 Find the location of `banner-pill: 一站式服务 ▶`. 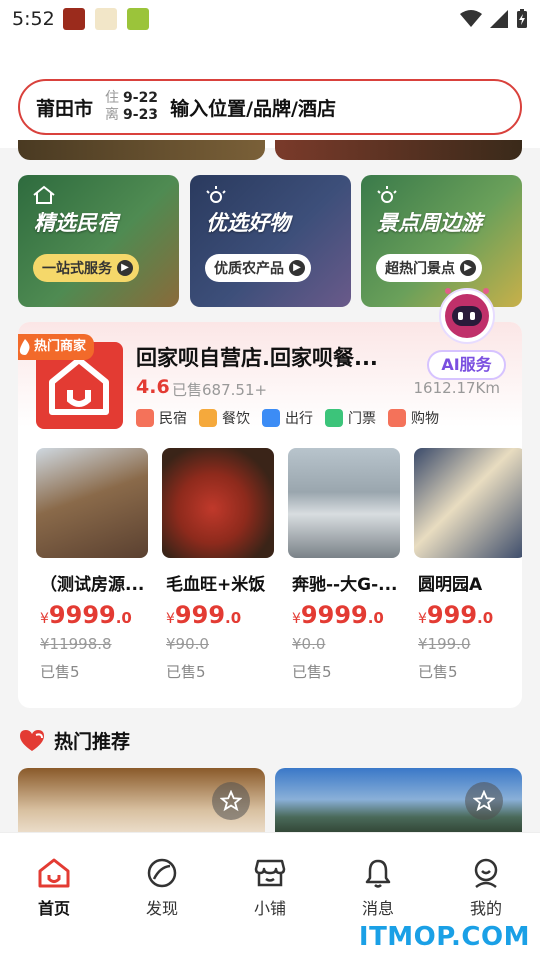

banner-pill: 一站式服务 ▶ is located at coordinates (86, 268).